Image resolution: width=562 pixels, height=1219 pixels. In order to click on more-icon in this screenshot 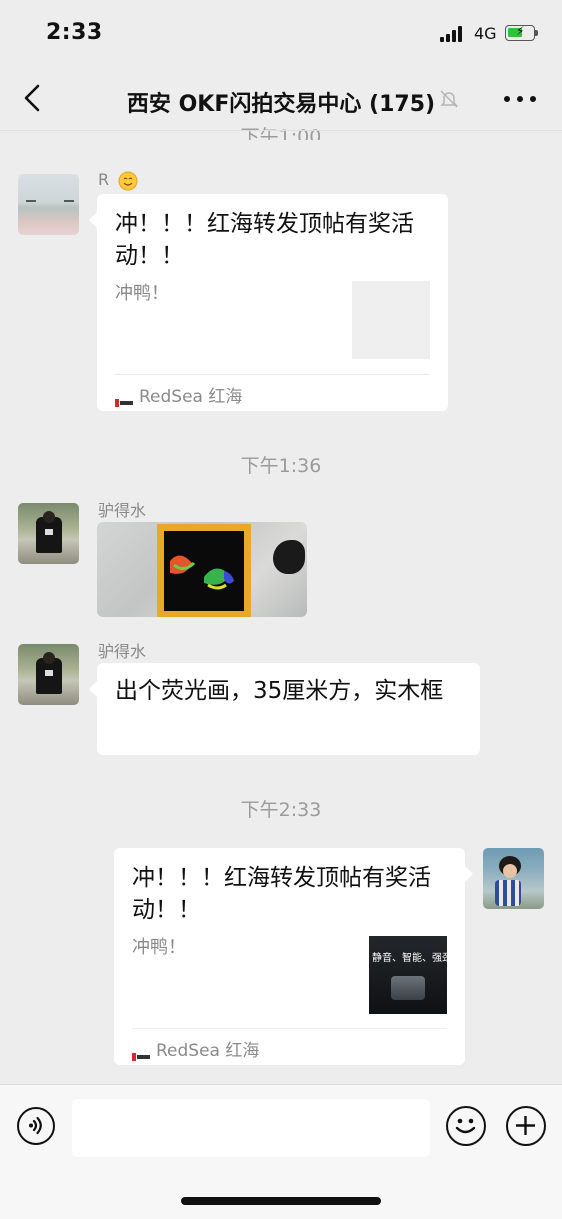, I will do `click(520, 100)`.